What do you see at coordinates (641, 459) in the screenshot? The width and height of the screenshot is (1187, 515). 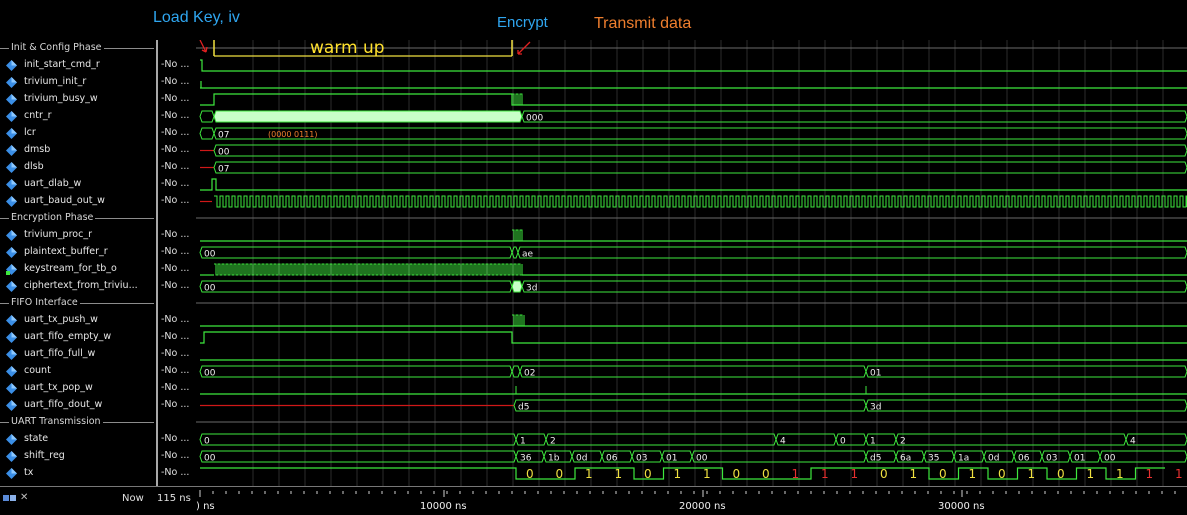 I see `bus-value-label: 03` at bounding box center [641, 459].